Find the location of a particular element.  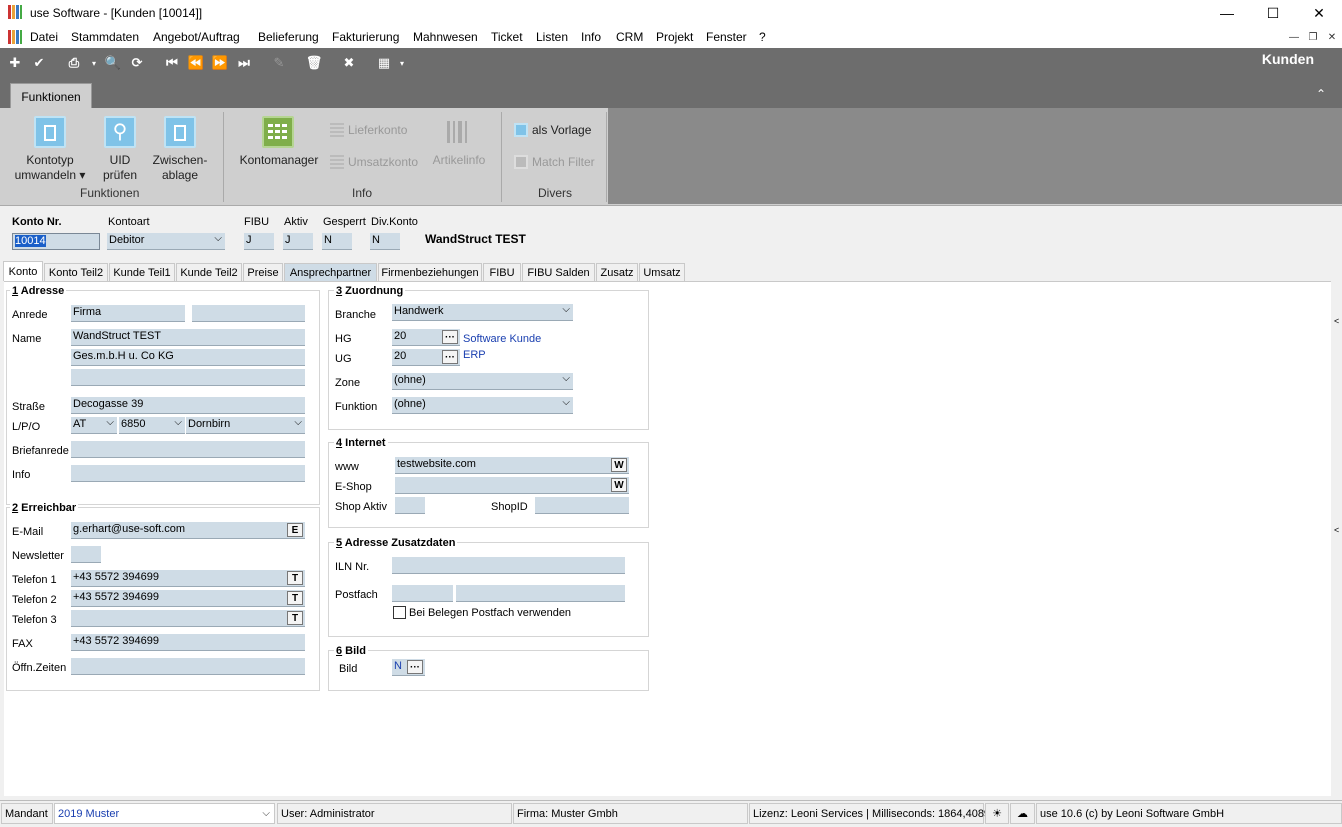

telefon1-input: +43 5572 394699 is located at coordinates (188, 578).